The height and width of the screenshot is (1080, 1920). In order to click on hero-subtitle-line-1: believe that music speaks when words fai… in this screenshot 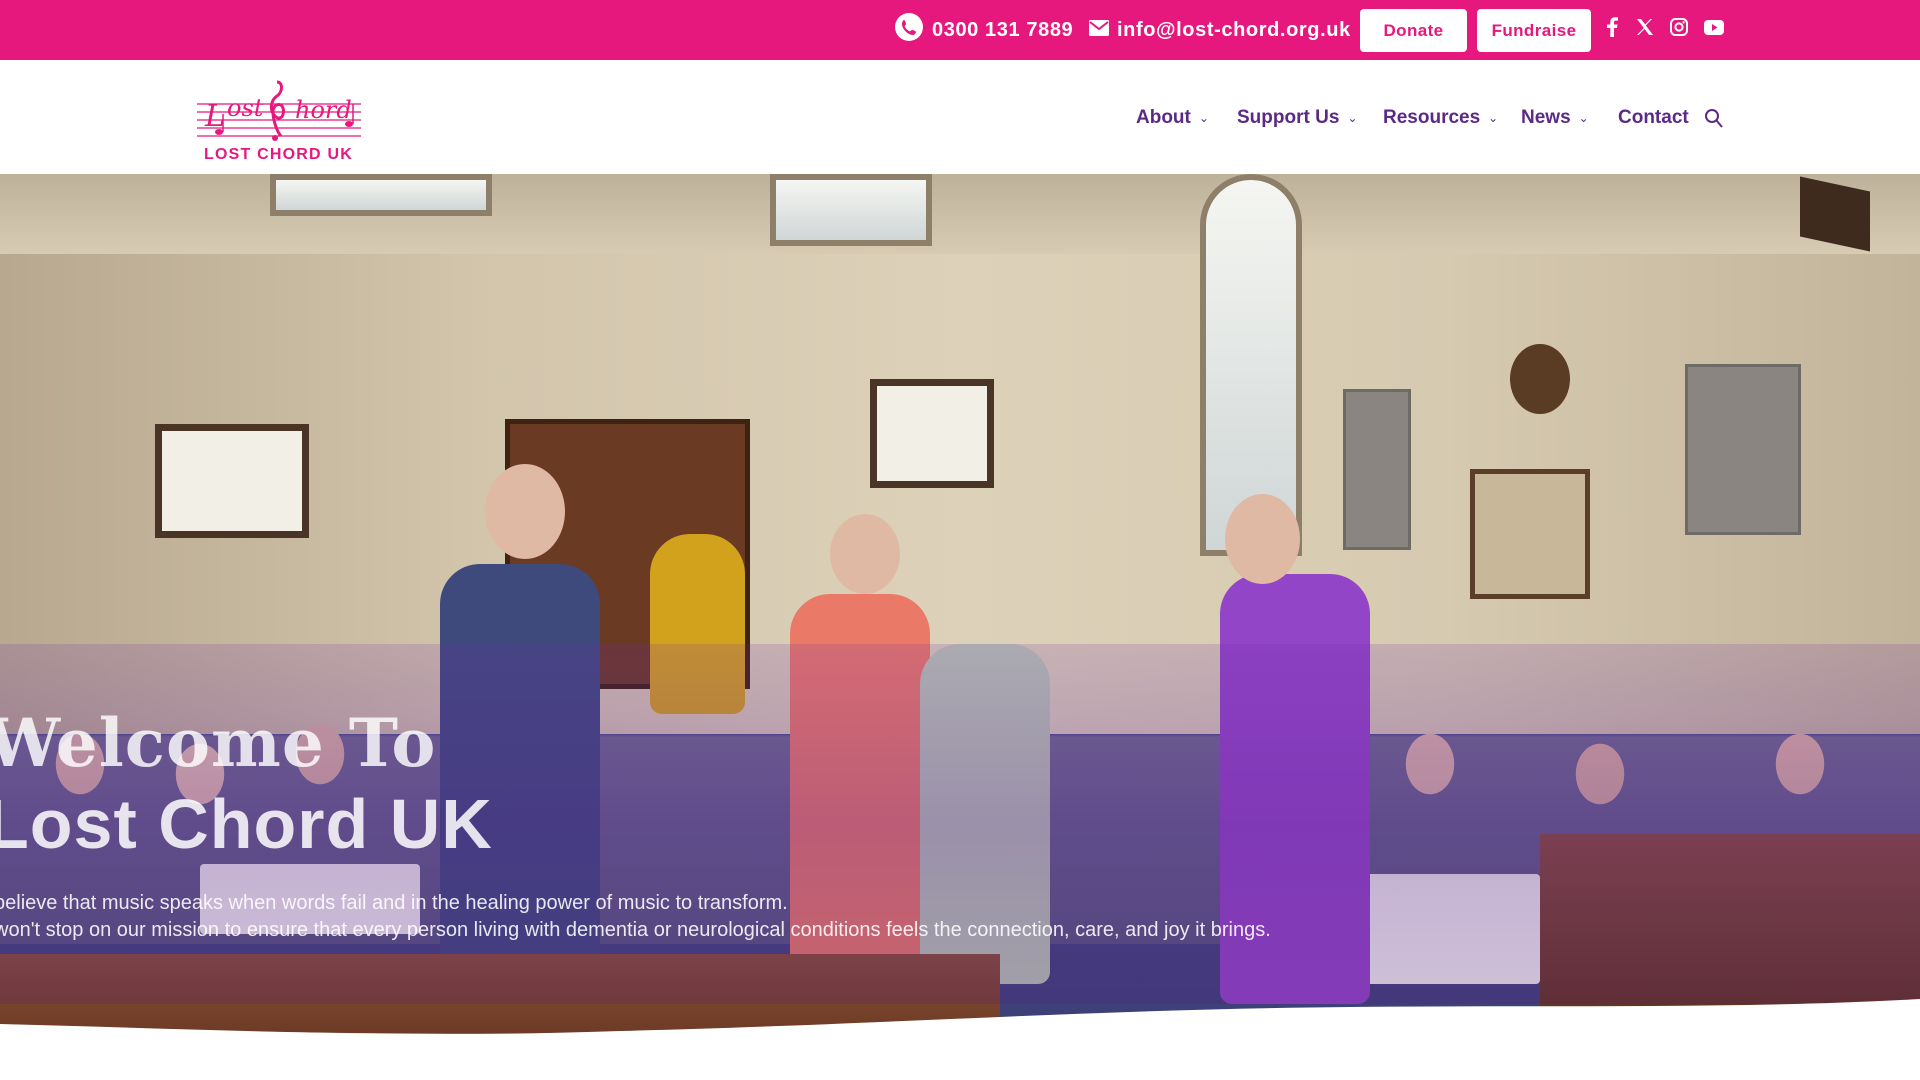, I will do `click(394, 903)`.